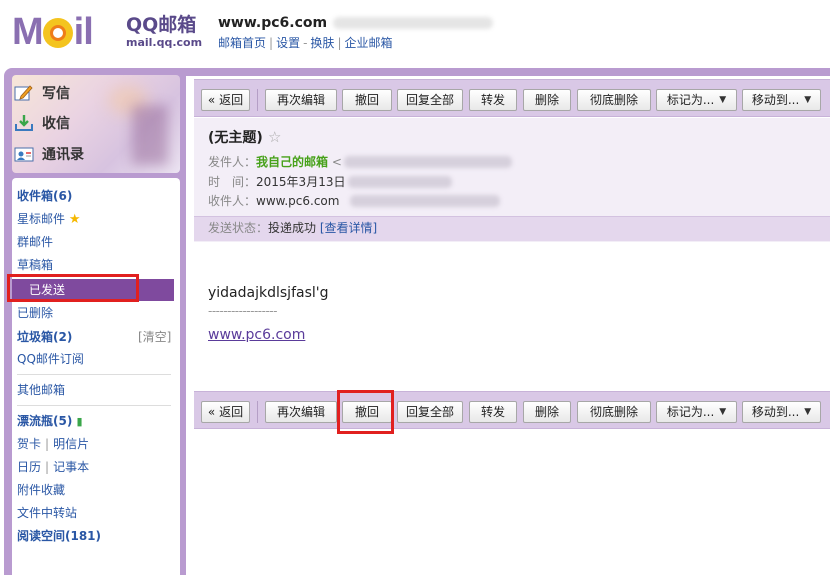 This screenshot has height=575, width=830. I want to click on logo-text: QQ邮箱 mail.qq.com, so click(164, 32).